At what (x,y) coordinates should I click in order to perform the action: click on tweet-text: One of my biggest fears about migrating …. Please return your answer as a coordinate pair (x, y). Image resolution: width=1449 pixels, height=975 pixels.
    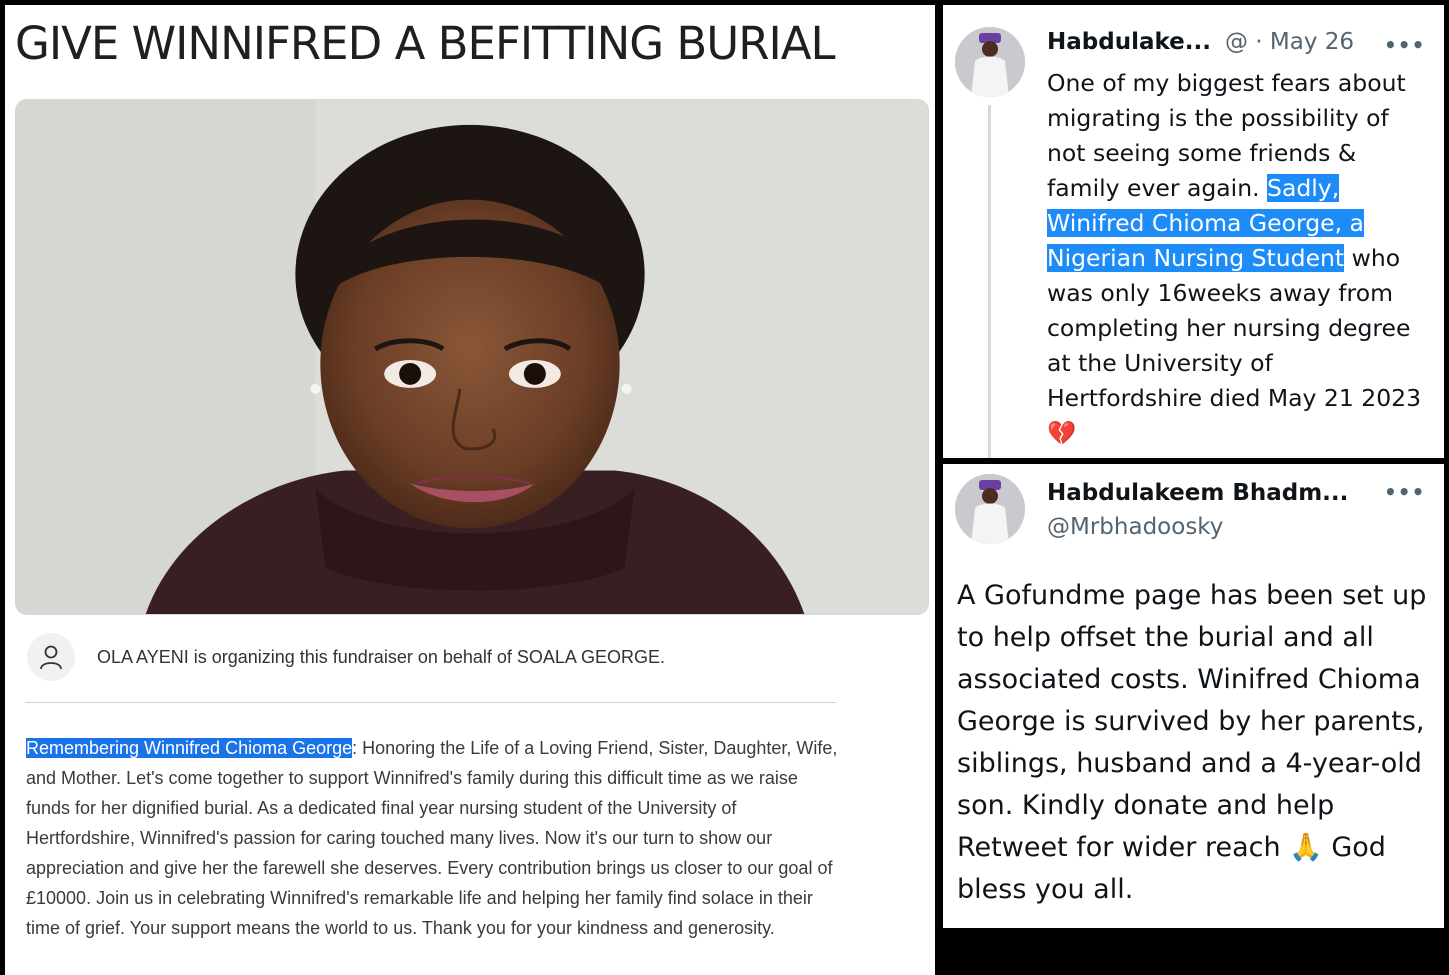
    Looking at the image, I should click on (1239, 258).